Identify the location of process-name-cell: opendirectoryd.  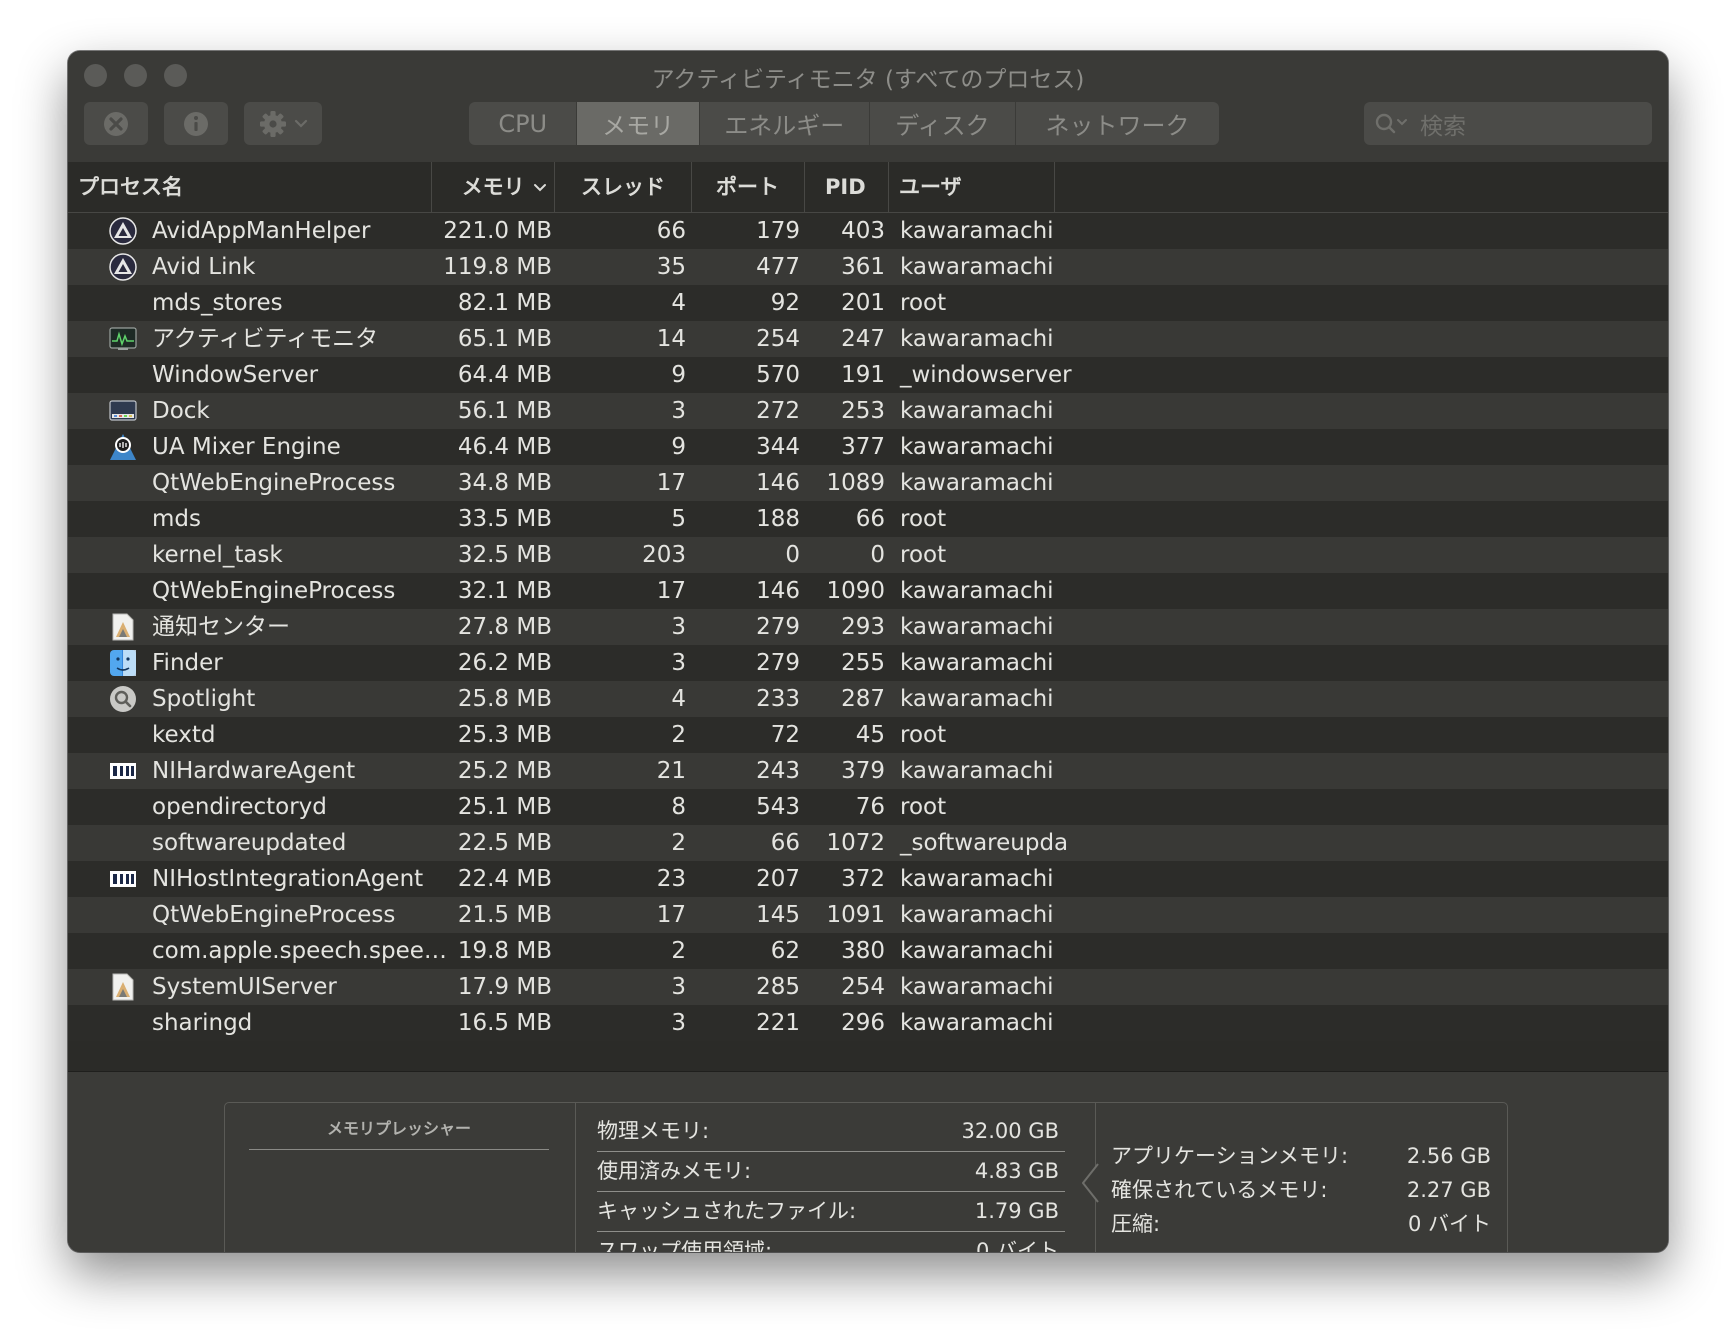
(239, 807).